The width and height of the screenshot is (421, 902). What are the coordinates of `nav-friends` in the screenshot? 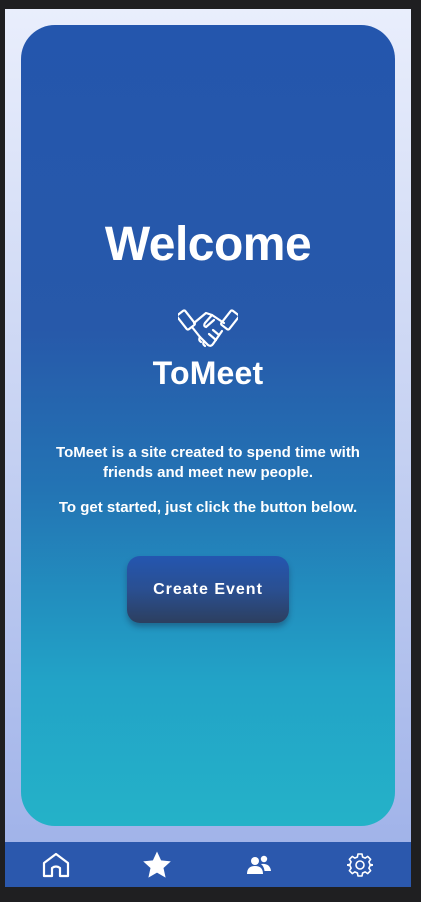 It's located at (259, 865).